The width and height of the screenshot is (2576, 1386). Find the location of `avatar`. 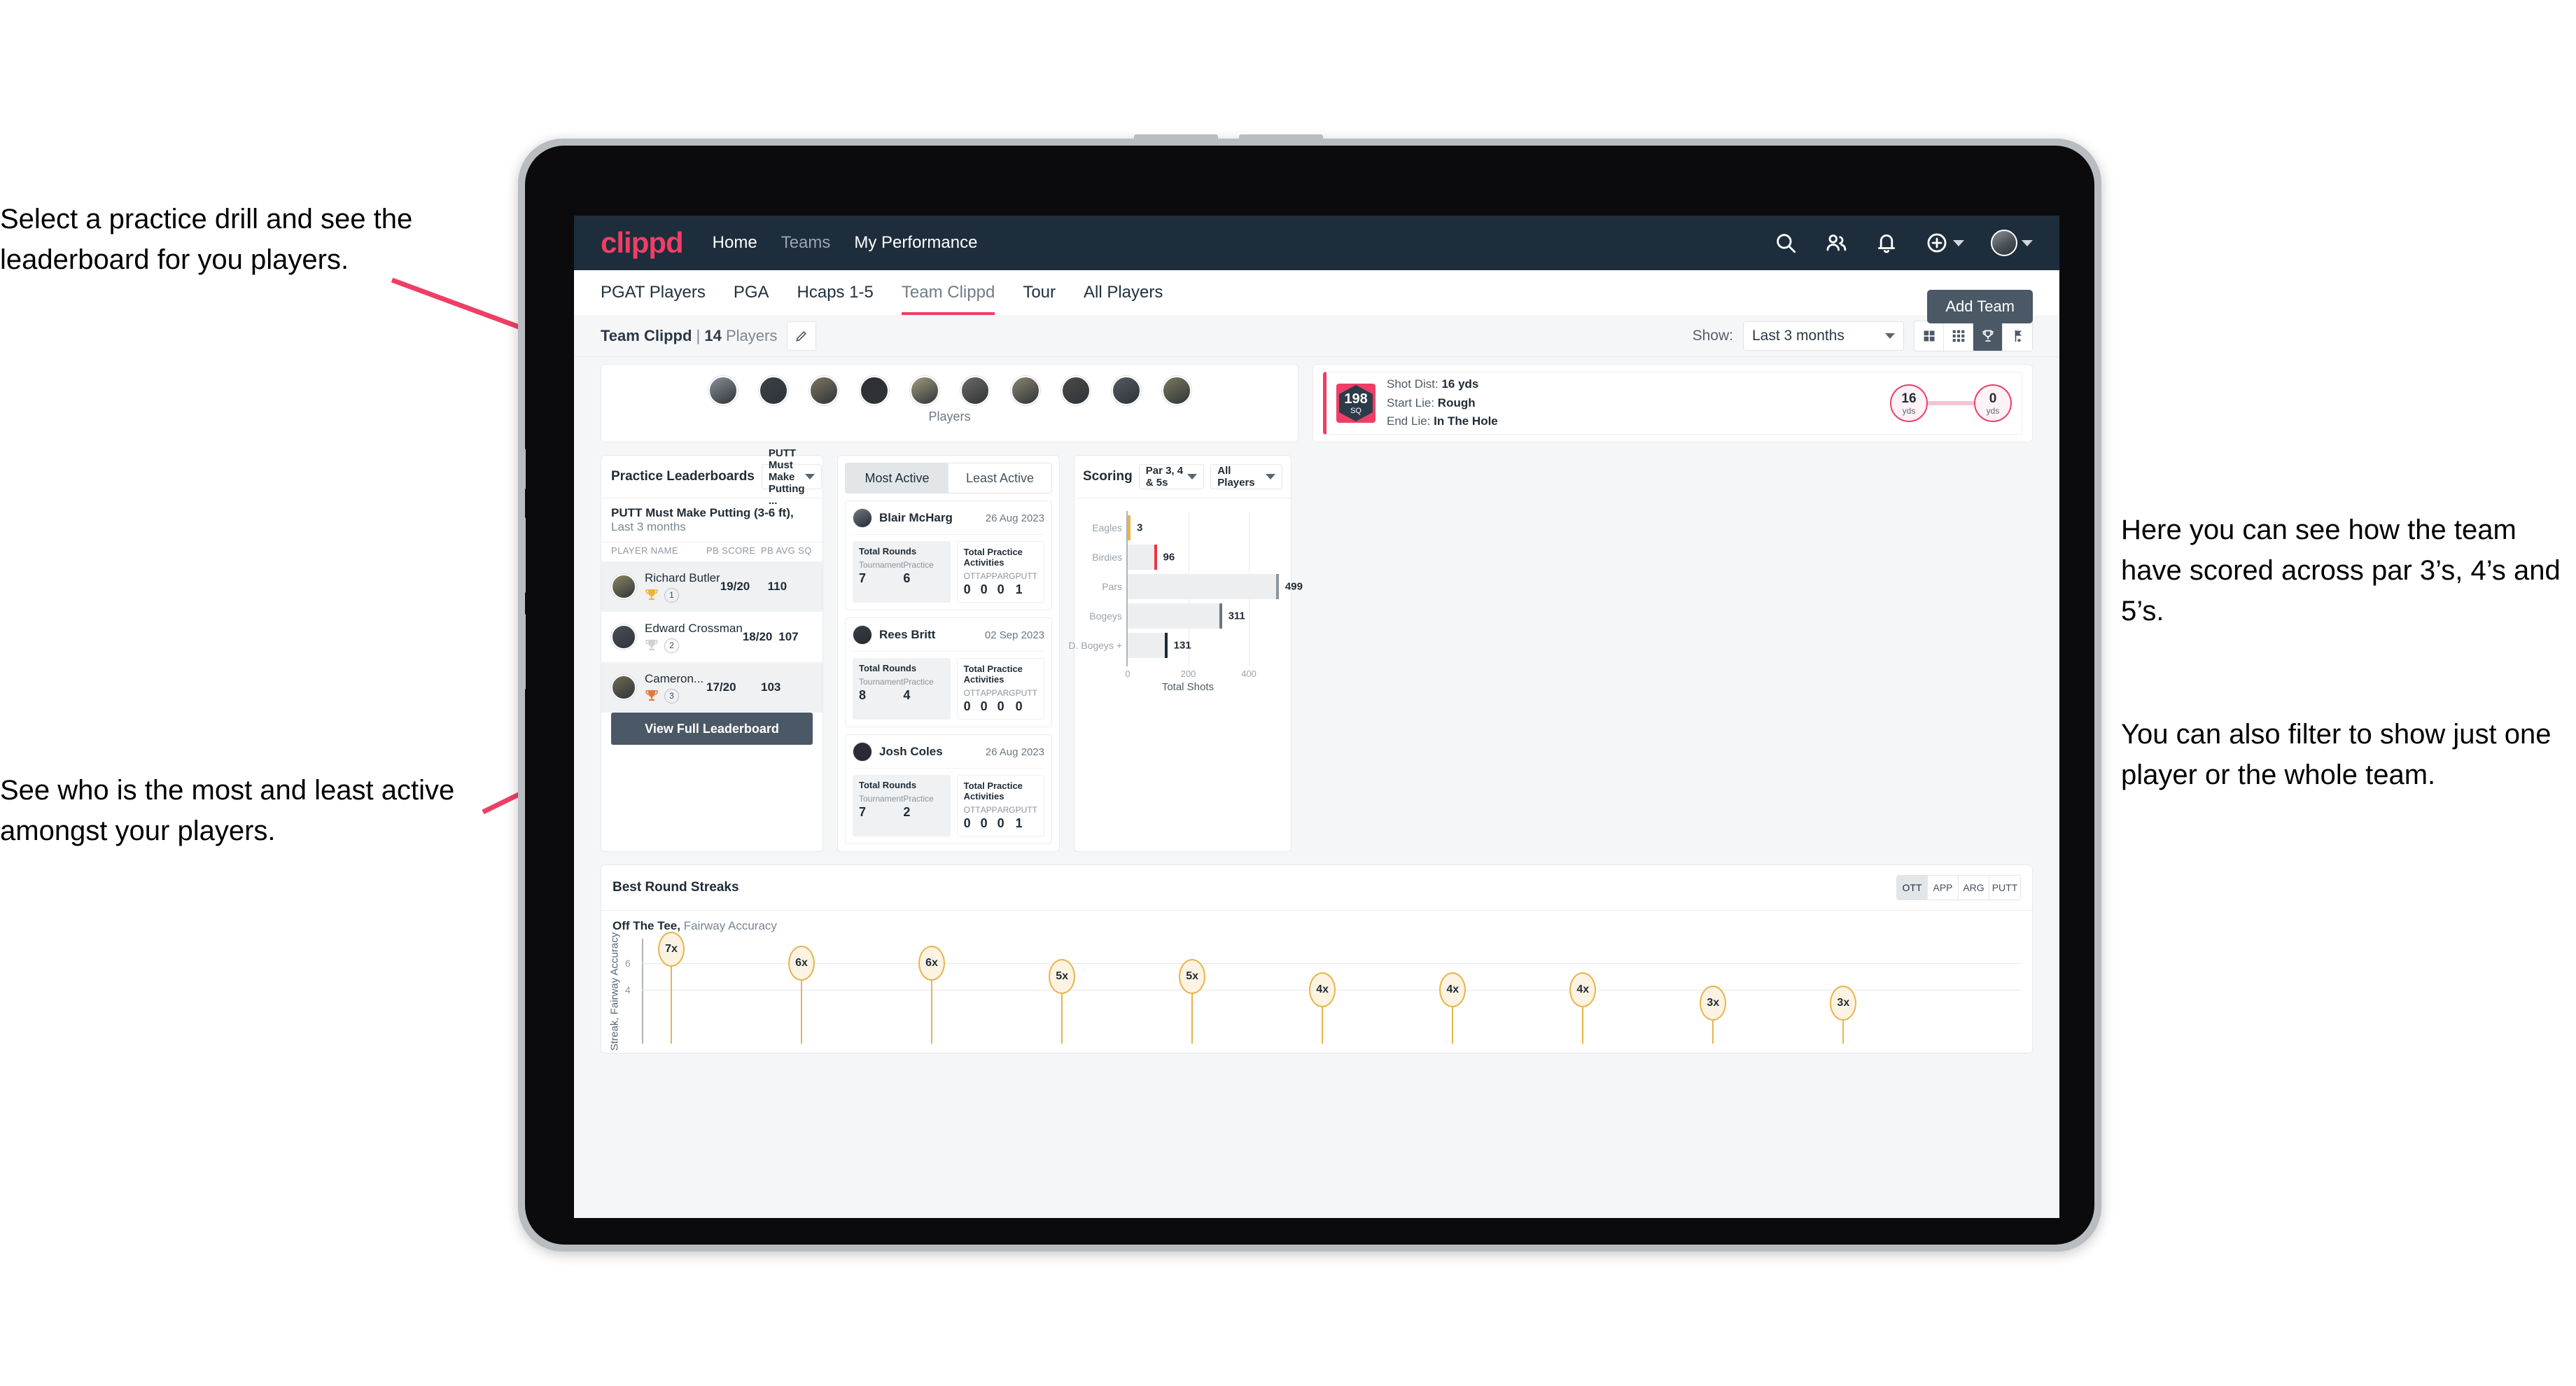

avatar is located at coordinates (2004, 243).